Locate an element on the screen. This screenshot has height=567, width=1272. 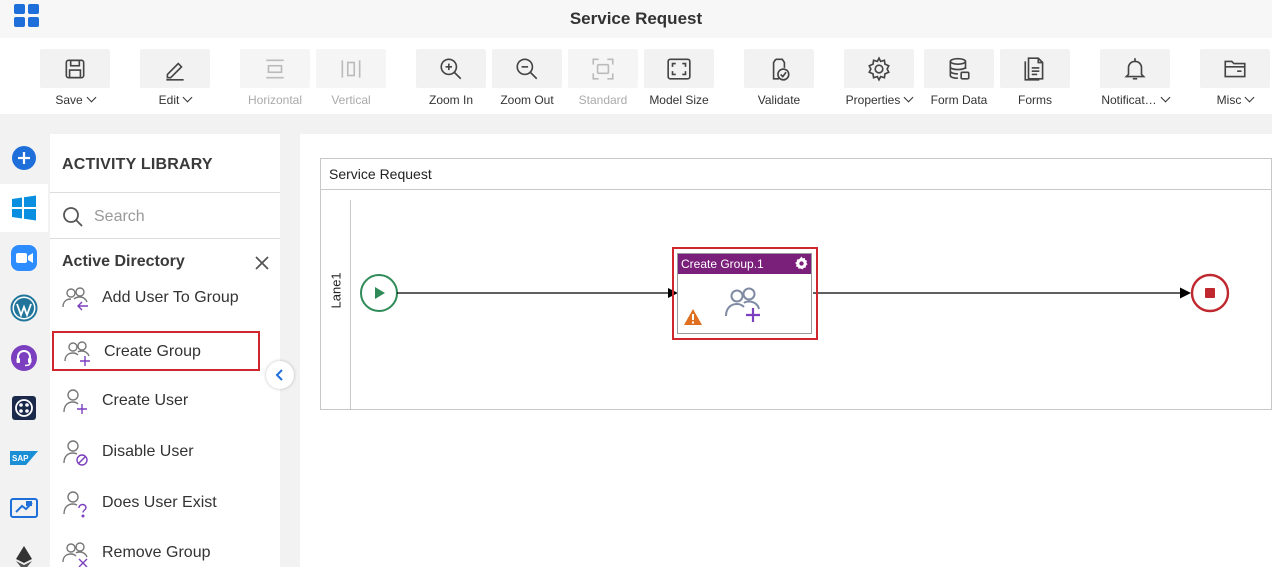
forms-icon is located at coordinates (1034, 68).